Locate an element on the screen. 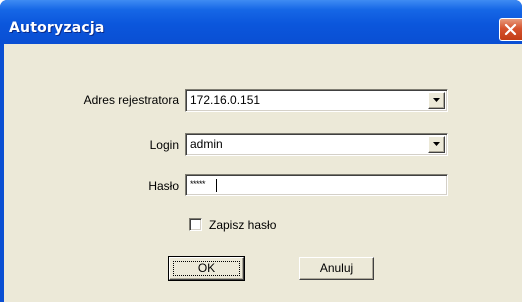 This screenshot has width=522, height=302. ok-button: OK is located at coordinates (206, 268).